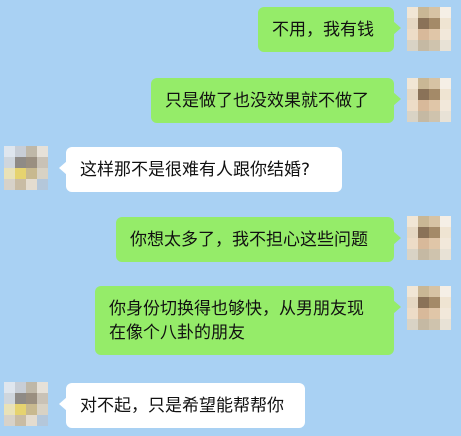 Image resolution: width=461 pixels, height=436 pixels. Describe the element at coordinates (200, 169) in the screenshot. I see `message-bubble-incoming: 这样那不是很难有人跟你结婚?` at that location.